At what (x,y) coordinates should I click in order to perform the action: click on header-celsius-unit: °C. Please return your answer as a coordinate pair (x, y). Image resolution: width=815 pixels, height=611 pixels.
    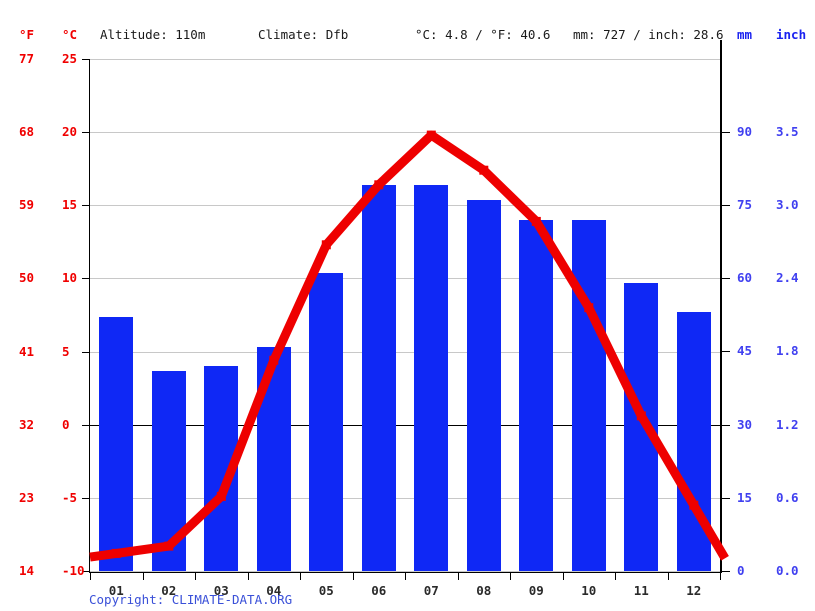
    Looking at the image, I should click on (70, 34).